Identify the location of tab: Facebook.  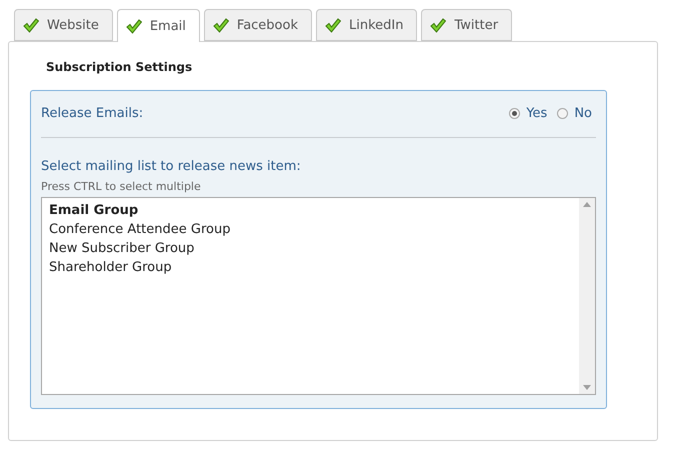
(258, 25).